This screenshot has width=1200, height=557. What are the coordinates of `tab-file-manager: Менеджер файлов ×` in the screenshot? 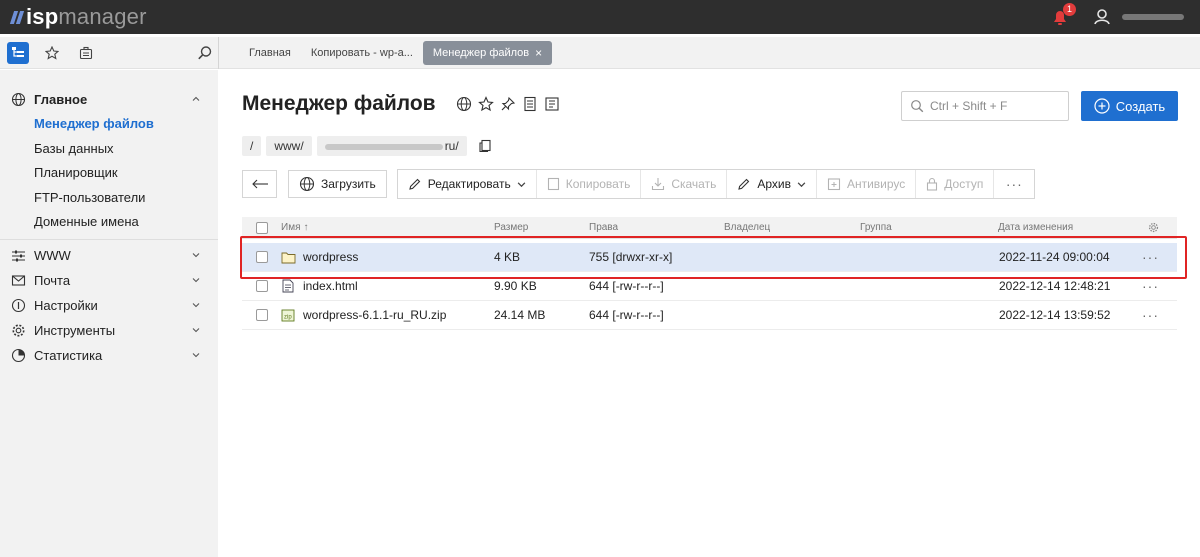 It's located at (487, 53).